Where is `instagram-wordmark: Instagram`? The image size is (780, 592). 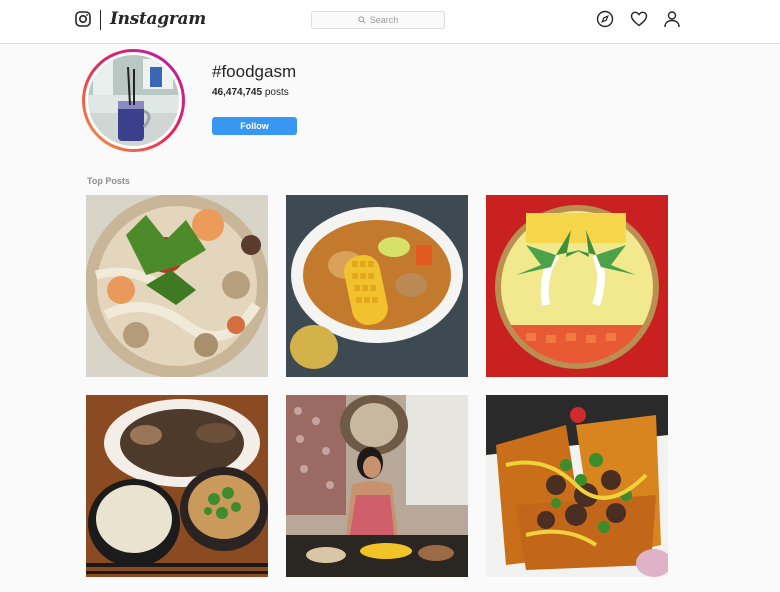
instagram-wordmark: Instagram is located at coordinates (158, 19).